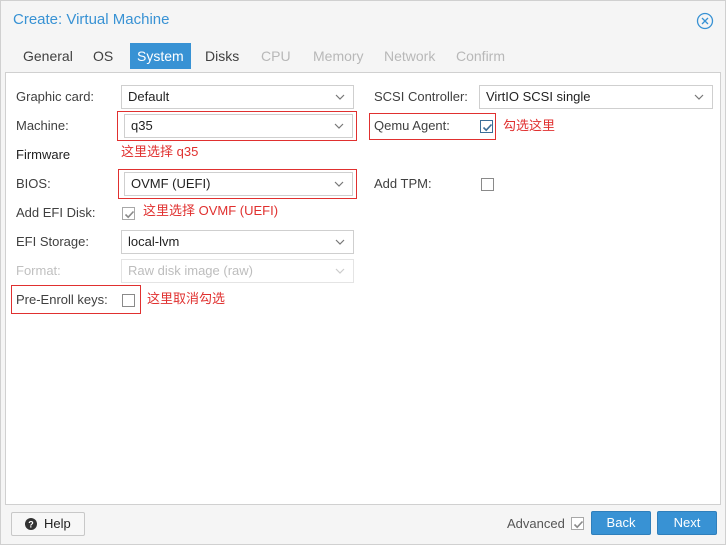  What do you see at coordinates (56, 212) in the screenshot?
I see `add-efi-disk-label: Add EFI Disk:` at bounding box center [56, 212].